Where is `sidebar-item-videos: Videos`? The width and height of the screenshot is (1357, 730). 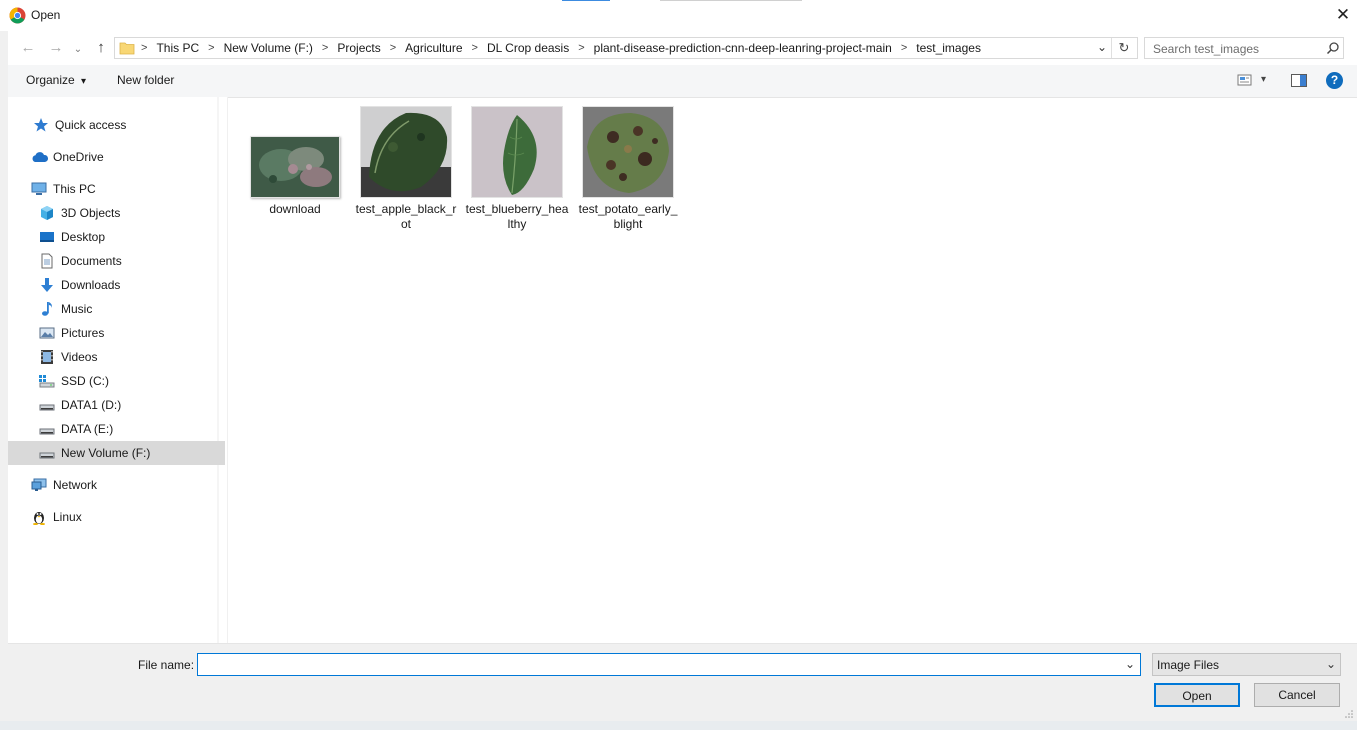 sidebar-item-videos: Videos is located at coordinates (68, 357).